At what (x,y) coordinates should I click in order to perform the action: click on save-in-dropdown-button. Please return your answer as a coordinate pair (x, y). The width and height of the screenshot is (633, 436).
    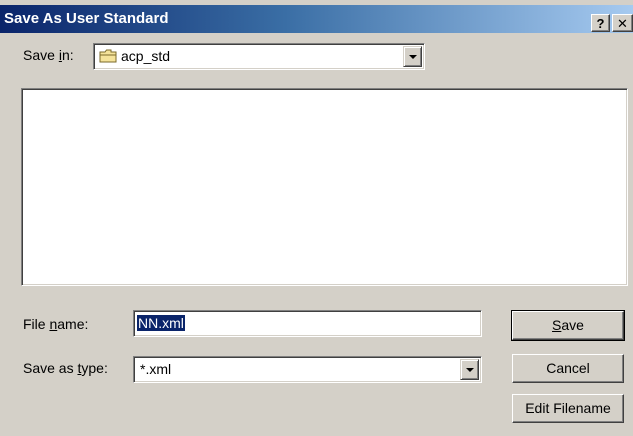
    Looking at the image, I should click on (412, 56).